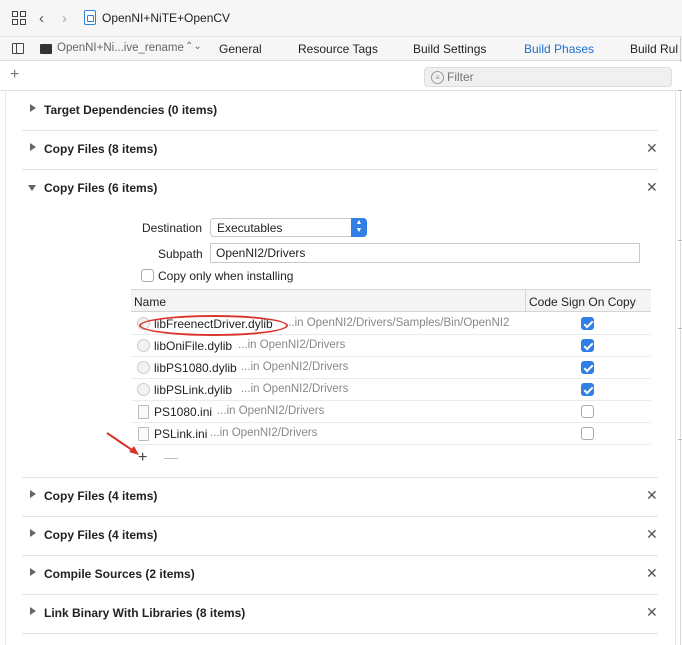  Describe the element at coordinates (341, 76) in the screenshot. I see `filter-bar: + ≡` at that location.